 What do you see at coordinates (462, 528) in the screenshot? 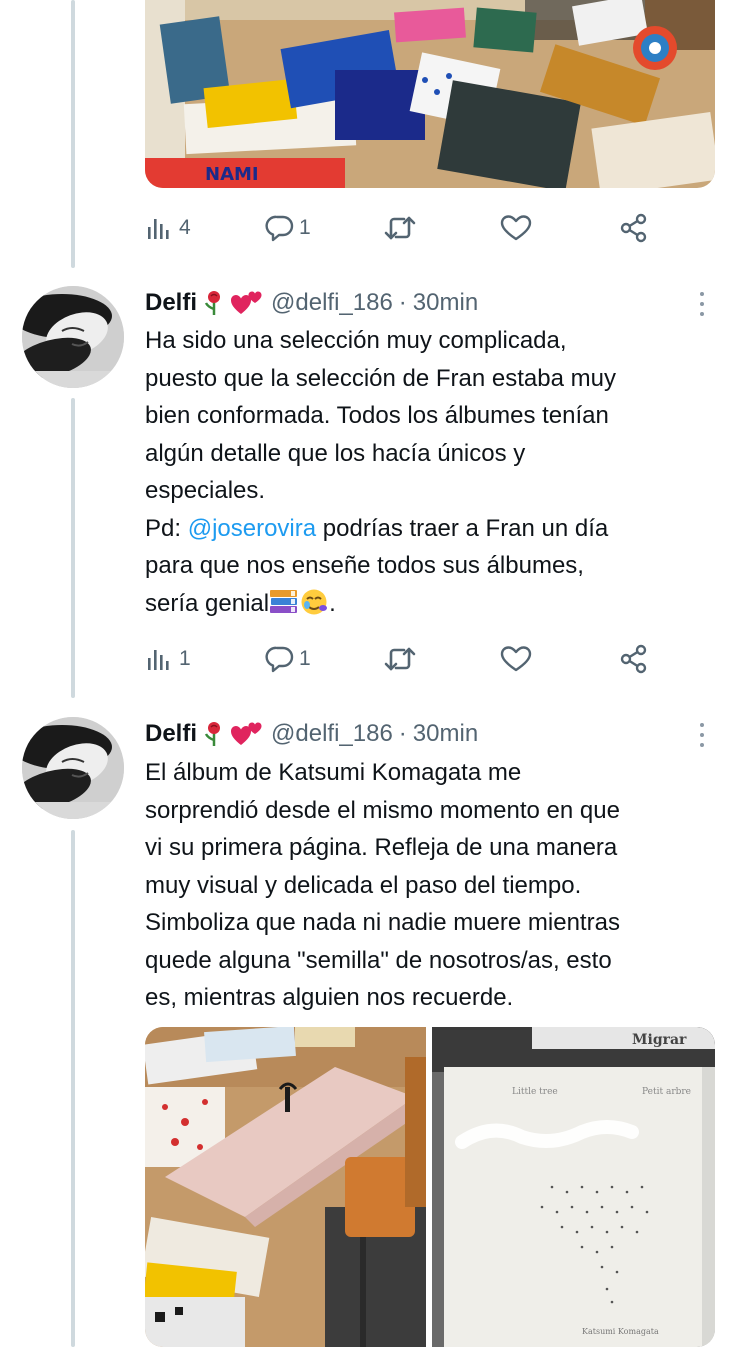
I see `pd-rest: podrías traer a Fran un día` at bounding box center [462, 528].